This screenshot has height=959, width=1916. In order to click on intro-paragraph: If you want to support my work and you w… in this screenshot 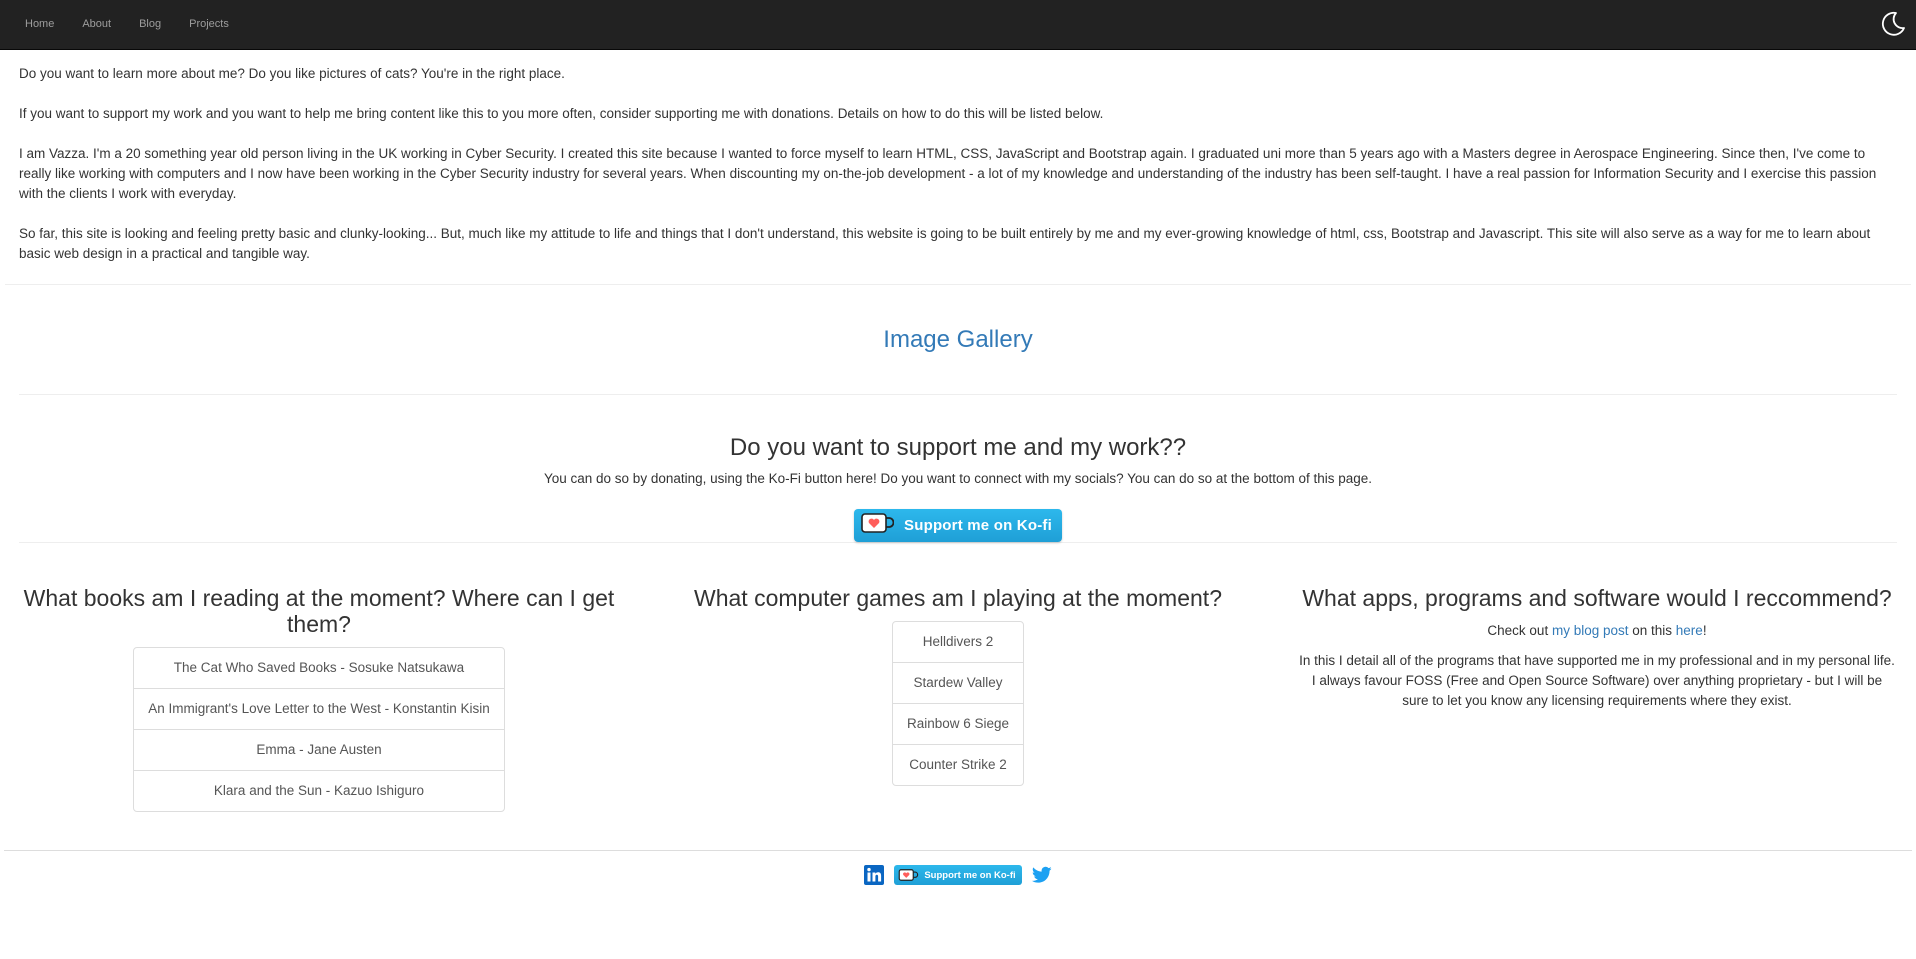, I will do `click(561, 113)`.